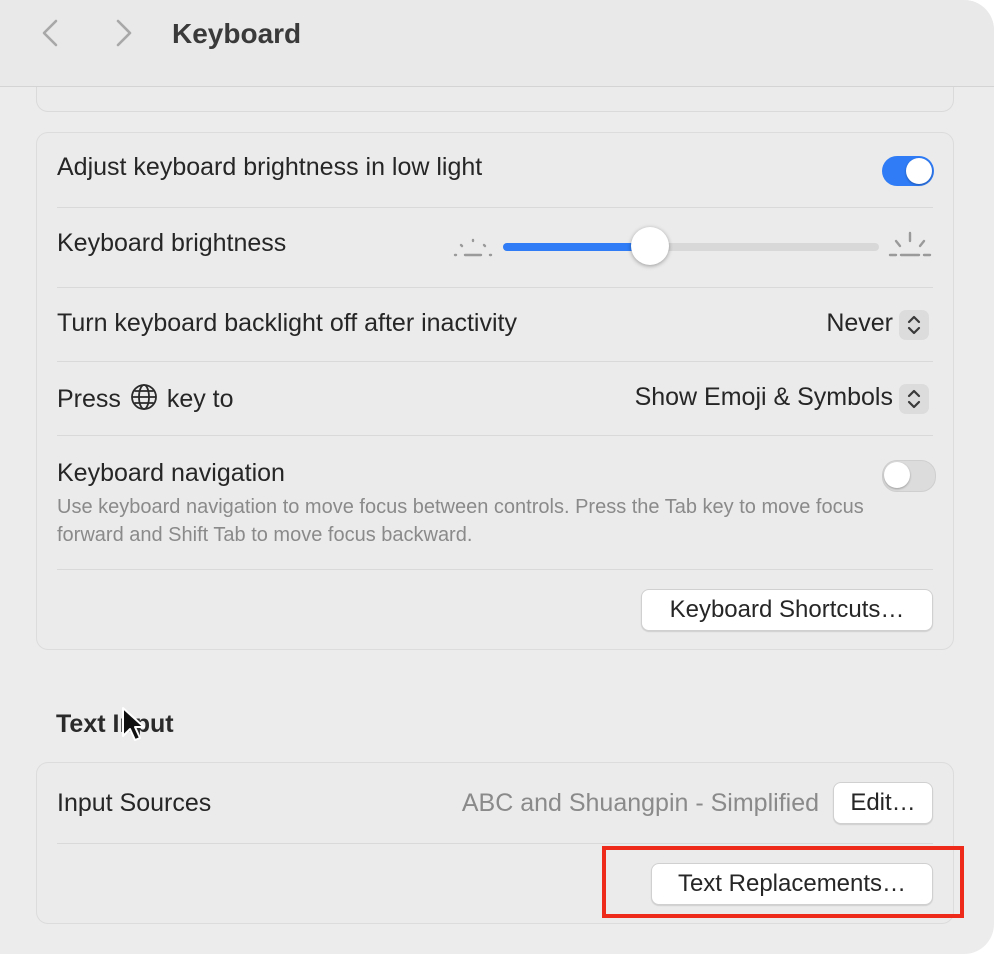 The height and width of the screenshot is (954, 994). Describe the element at coordinates (171, 473) in the screenshot. I see `keyboard-navigation-label: Keyboard navigation` at that location.